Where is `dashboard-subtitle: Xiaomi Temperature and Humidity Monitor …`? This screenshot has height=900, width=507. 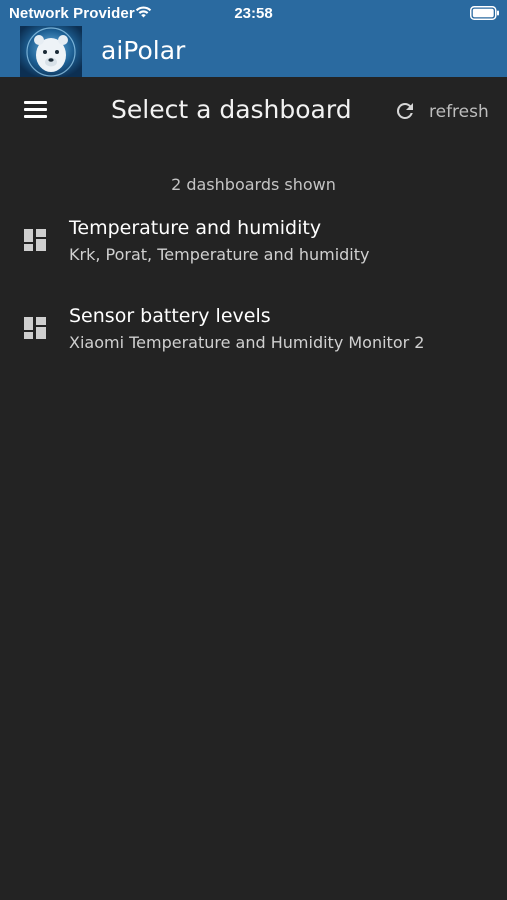 dashboard-subtitle: Xiaomi Temperature and Humidity Monitor … is located at coordinates (247, 342).